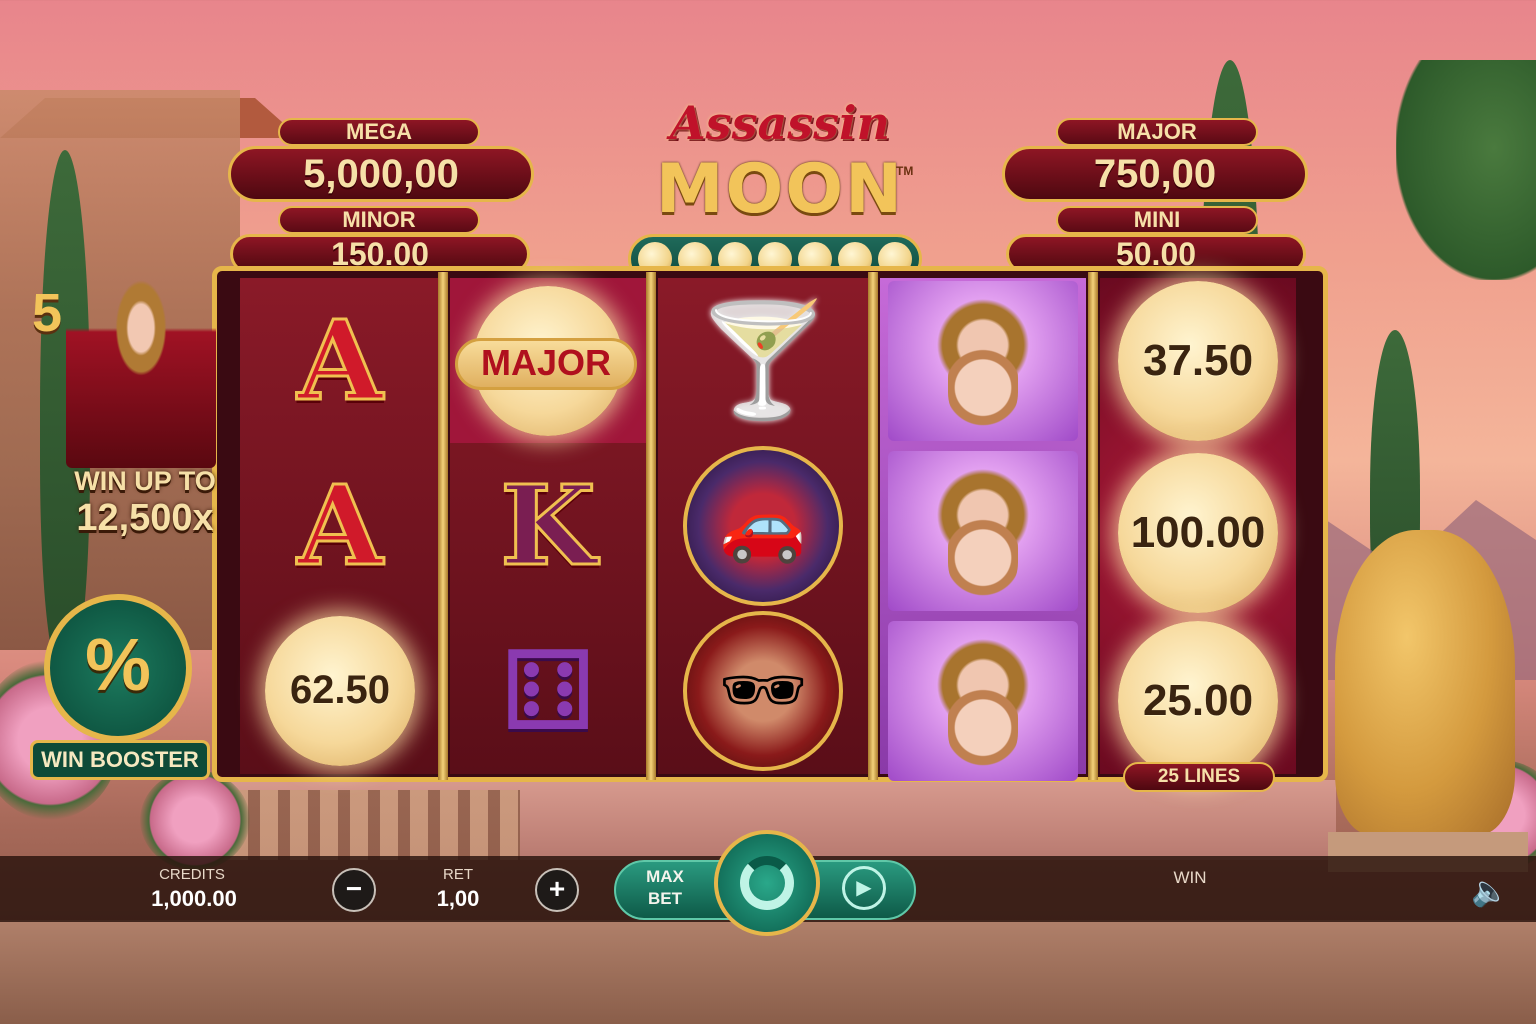  Describe the element at coordinates (458, 874) in the screenshot. I see `bet-label: RET` at that location.